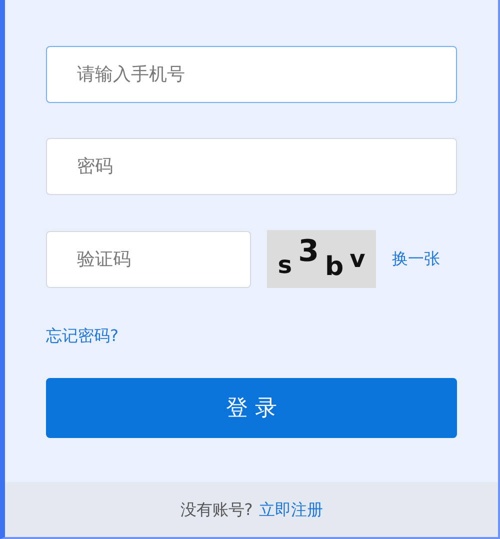  Describe the element at coordinates (148, 259) in the screenshot. I see `captcha-field: 验证码` at that location.